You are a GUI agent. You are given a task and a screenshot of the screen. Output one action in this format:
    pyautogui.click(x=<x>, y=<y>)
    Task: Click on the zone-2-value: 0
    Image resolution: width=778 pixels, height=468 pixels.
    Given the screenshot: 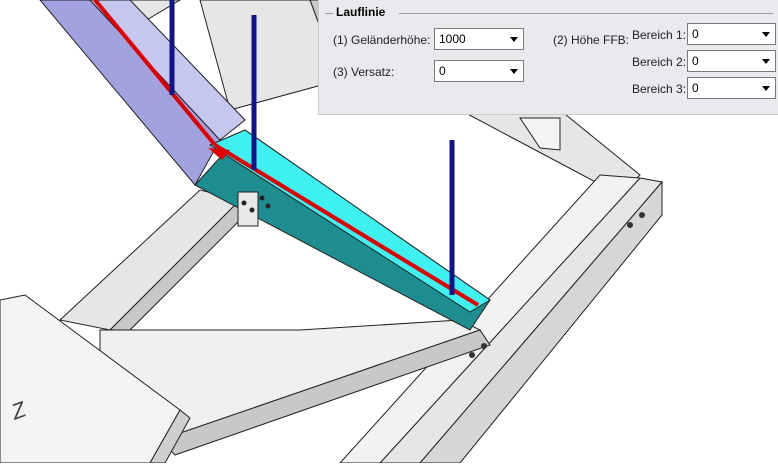 What is the action you would take?
    pyautogui.click(x=695, y=61)
    